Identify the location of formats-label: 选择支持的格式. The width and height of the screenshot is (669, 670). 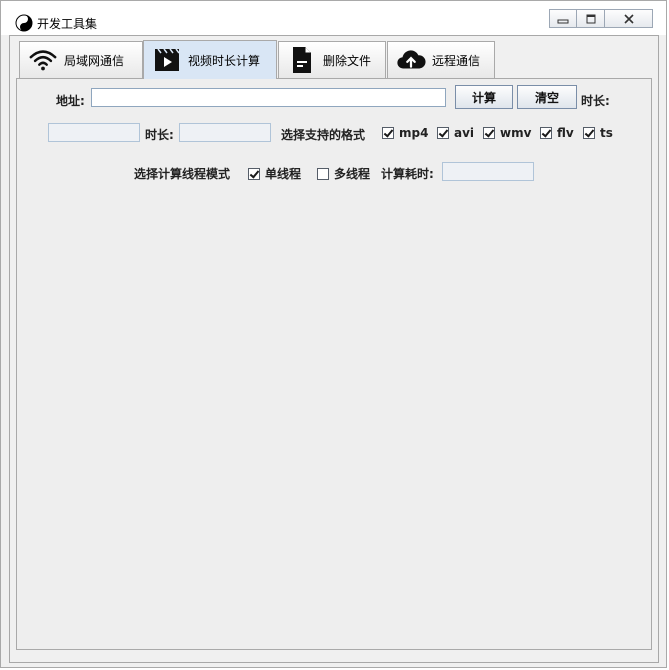
(323, 135).